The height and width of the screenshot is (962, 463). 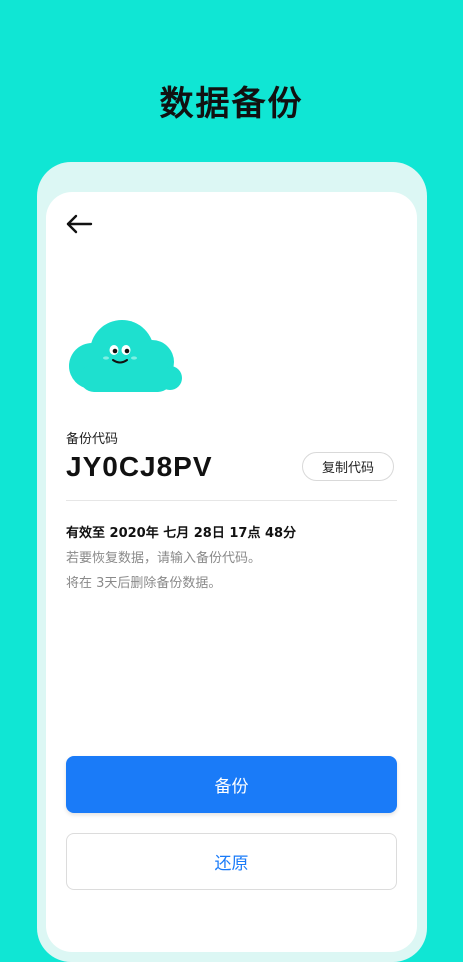 What do you see at coordinates (231, 104) in the screenshot?
I see `page-title: 数据备份` at bounding box center [231, 104].